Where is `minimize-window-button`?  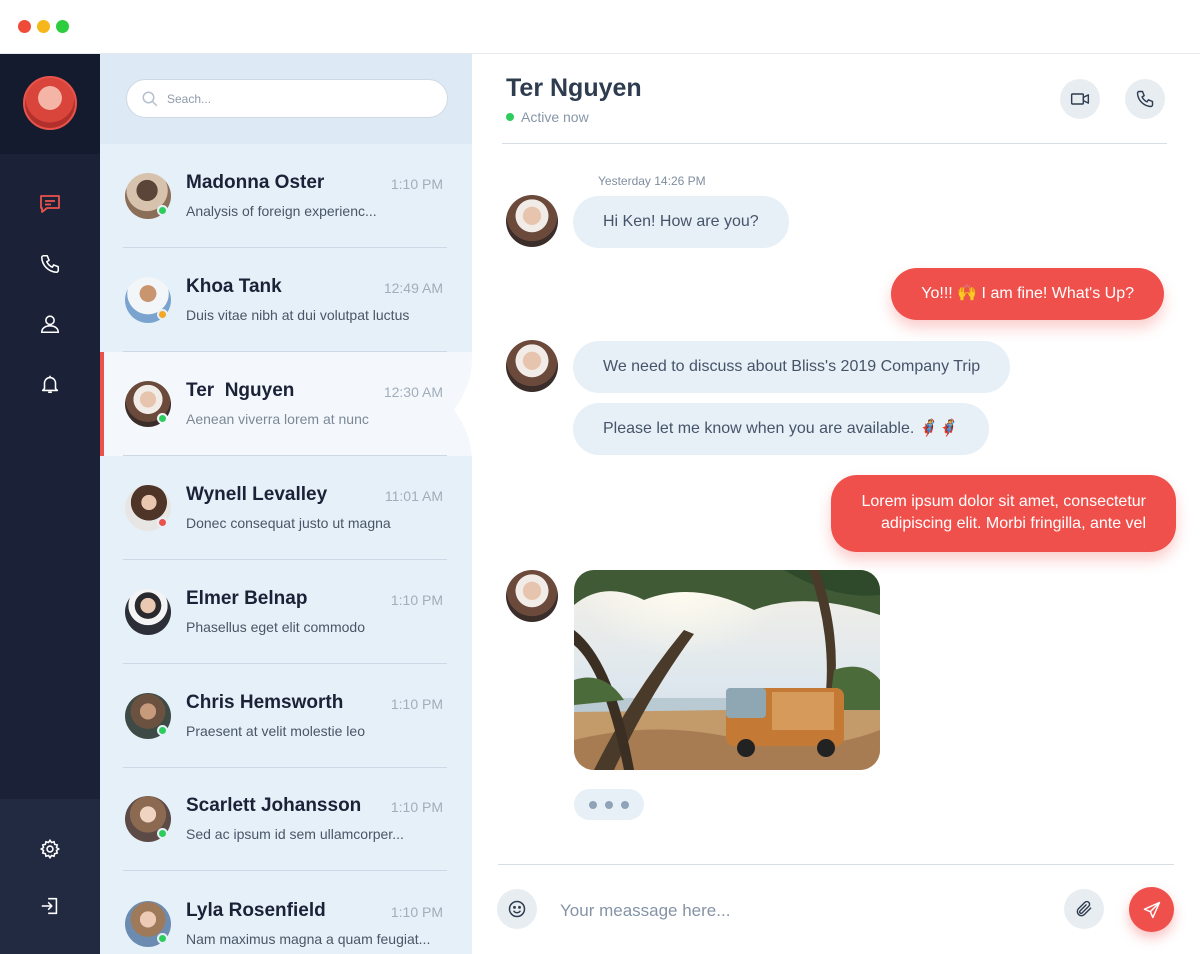 minimize-window-button is located at coordinates (43, 26).